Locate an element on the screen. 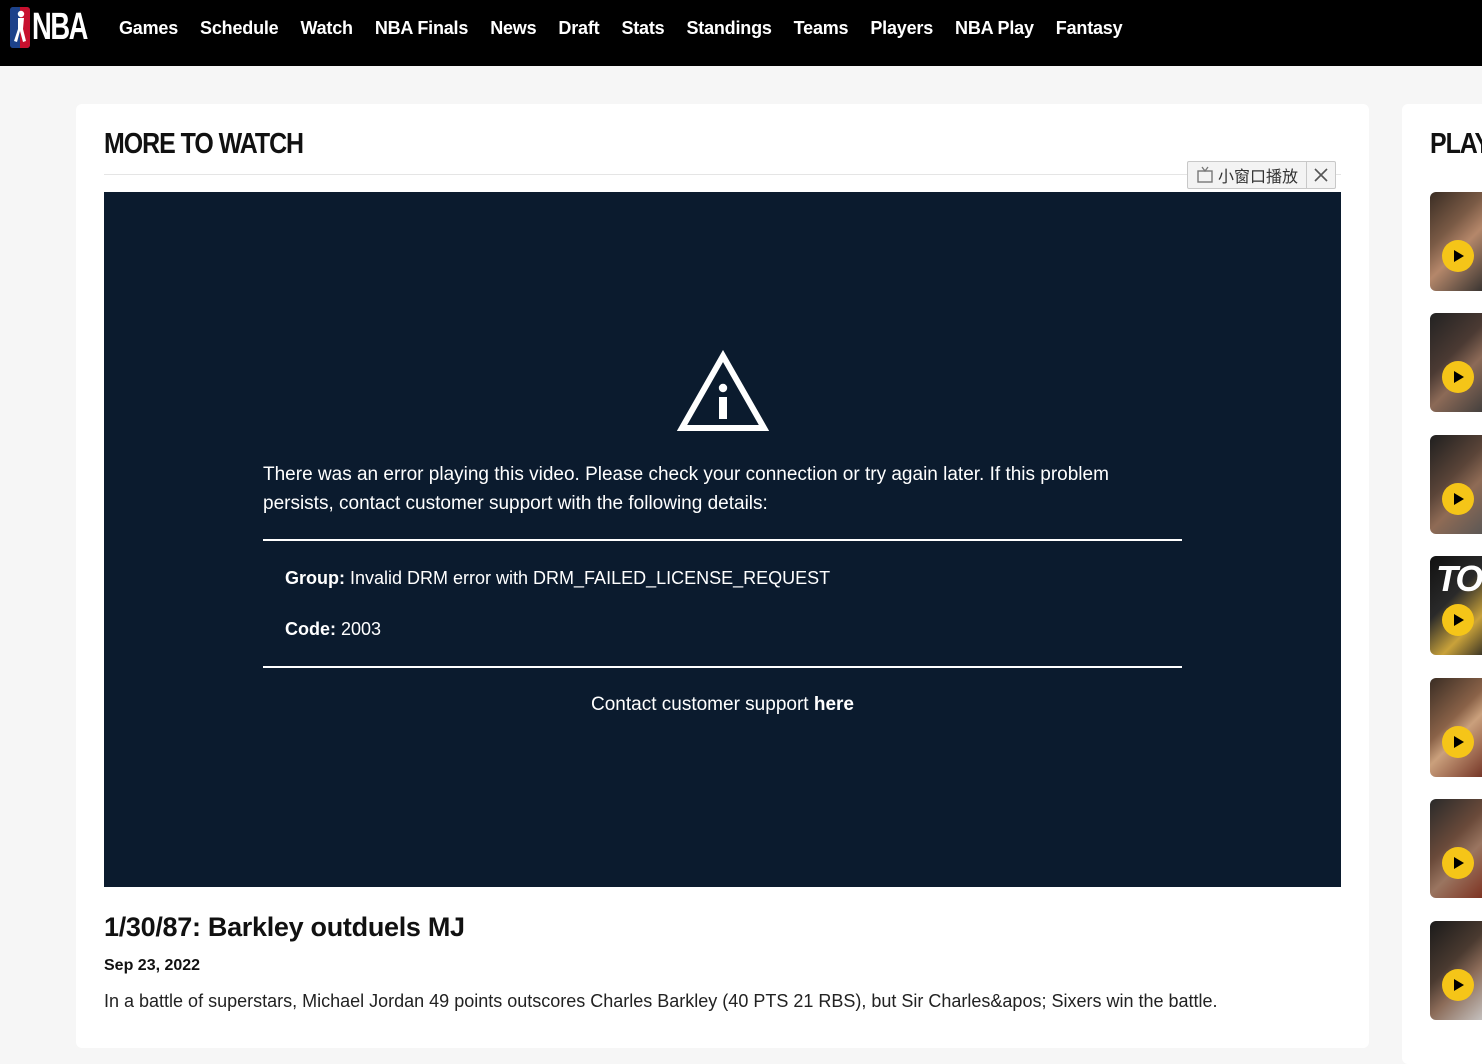 This screenshot has width=1482, height=1064. nav-draft: Draft is located at coordinates (578, 28).